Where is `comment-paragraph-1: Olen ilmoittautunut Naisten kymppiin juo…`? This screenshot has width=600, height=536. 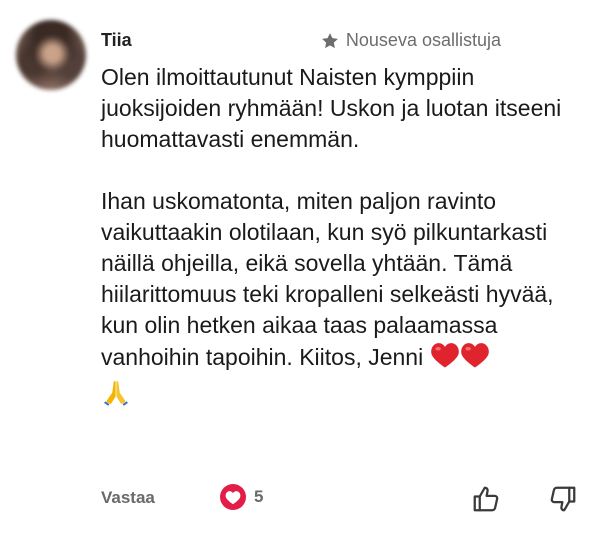
comment-paragraph-1: Olen ilmoittautunut Naisten kymppiin juo… is located at coordinates (331, 108).